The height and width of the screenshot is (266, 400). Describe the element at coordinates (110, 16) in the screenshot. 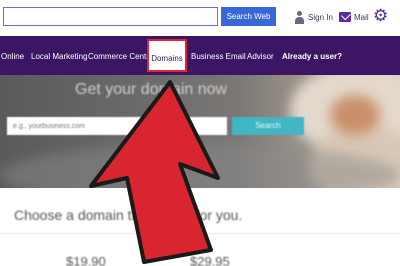

I see `web-search-input` at that location.